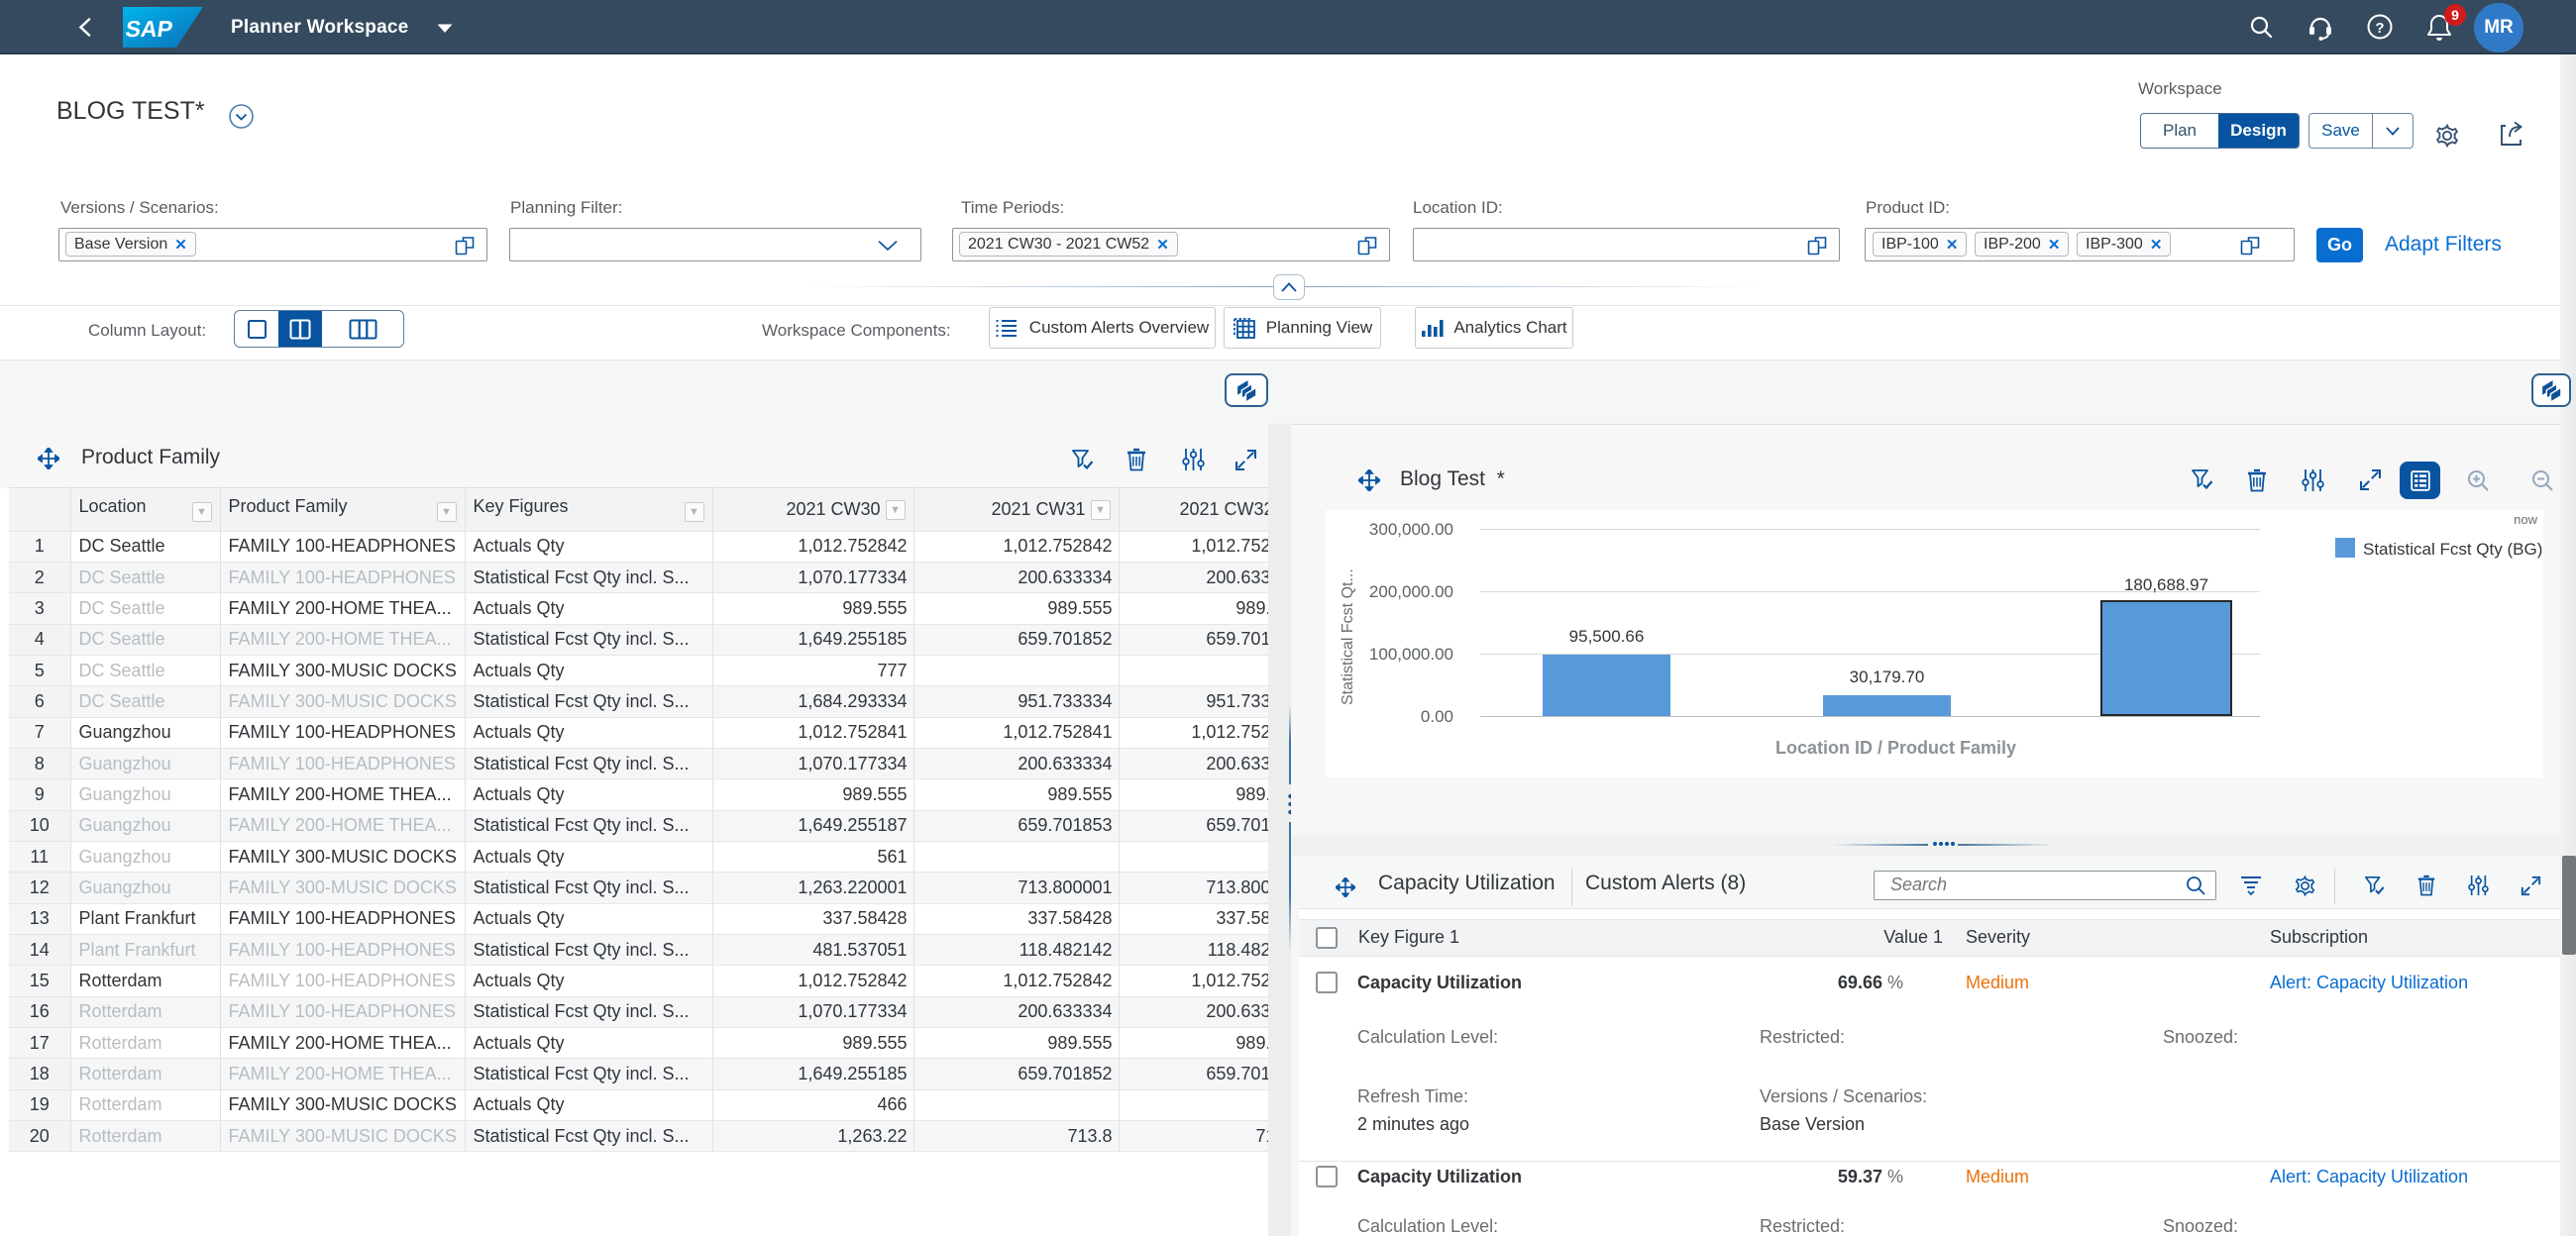 This screenshot has width=2576, height=1236. What do you see at coordinates (149, 29) in the screenshot?
I see `svg-text: SAP` at bounding box center [149, 29].